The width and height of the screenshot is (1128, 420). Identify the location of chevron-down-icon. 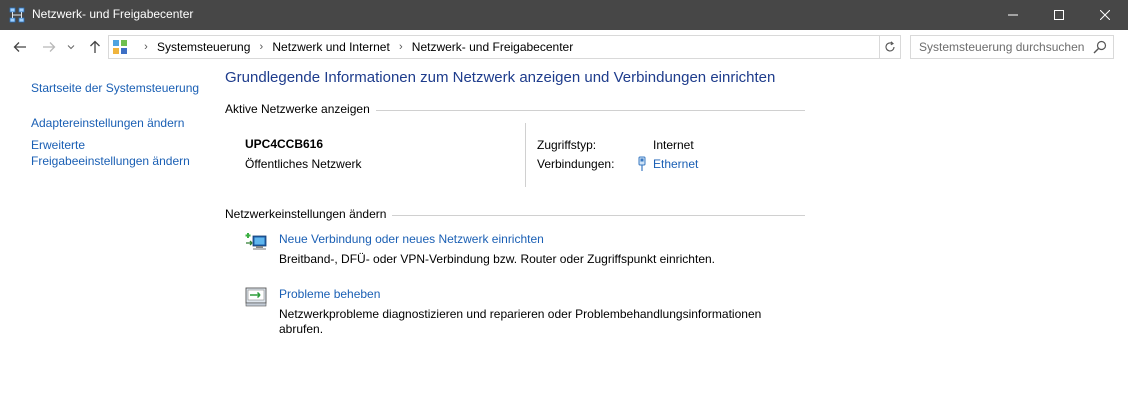
(71, 47).